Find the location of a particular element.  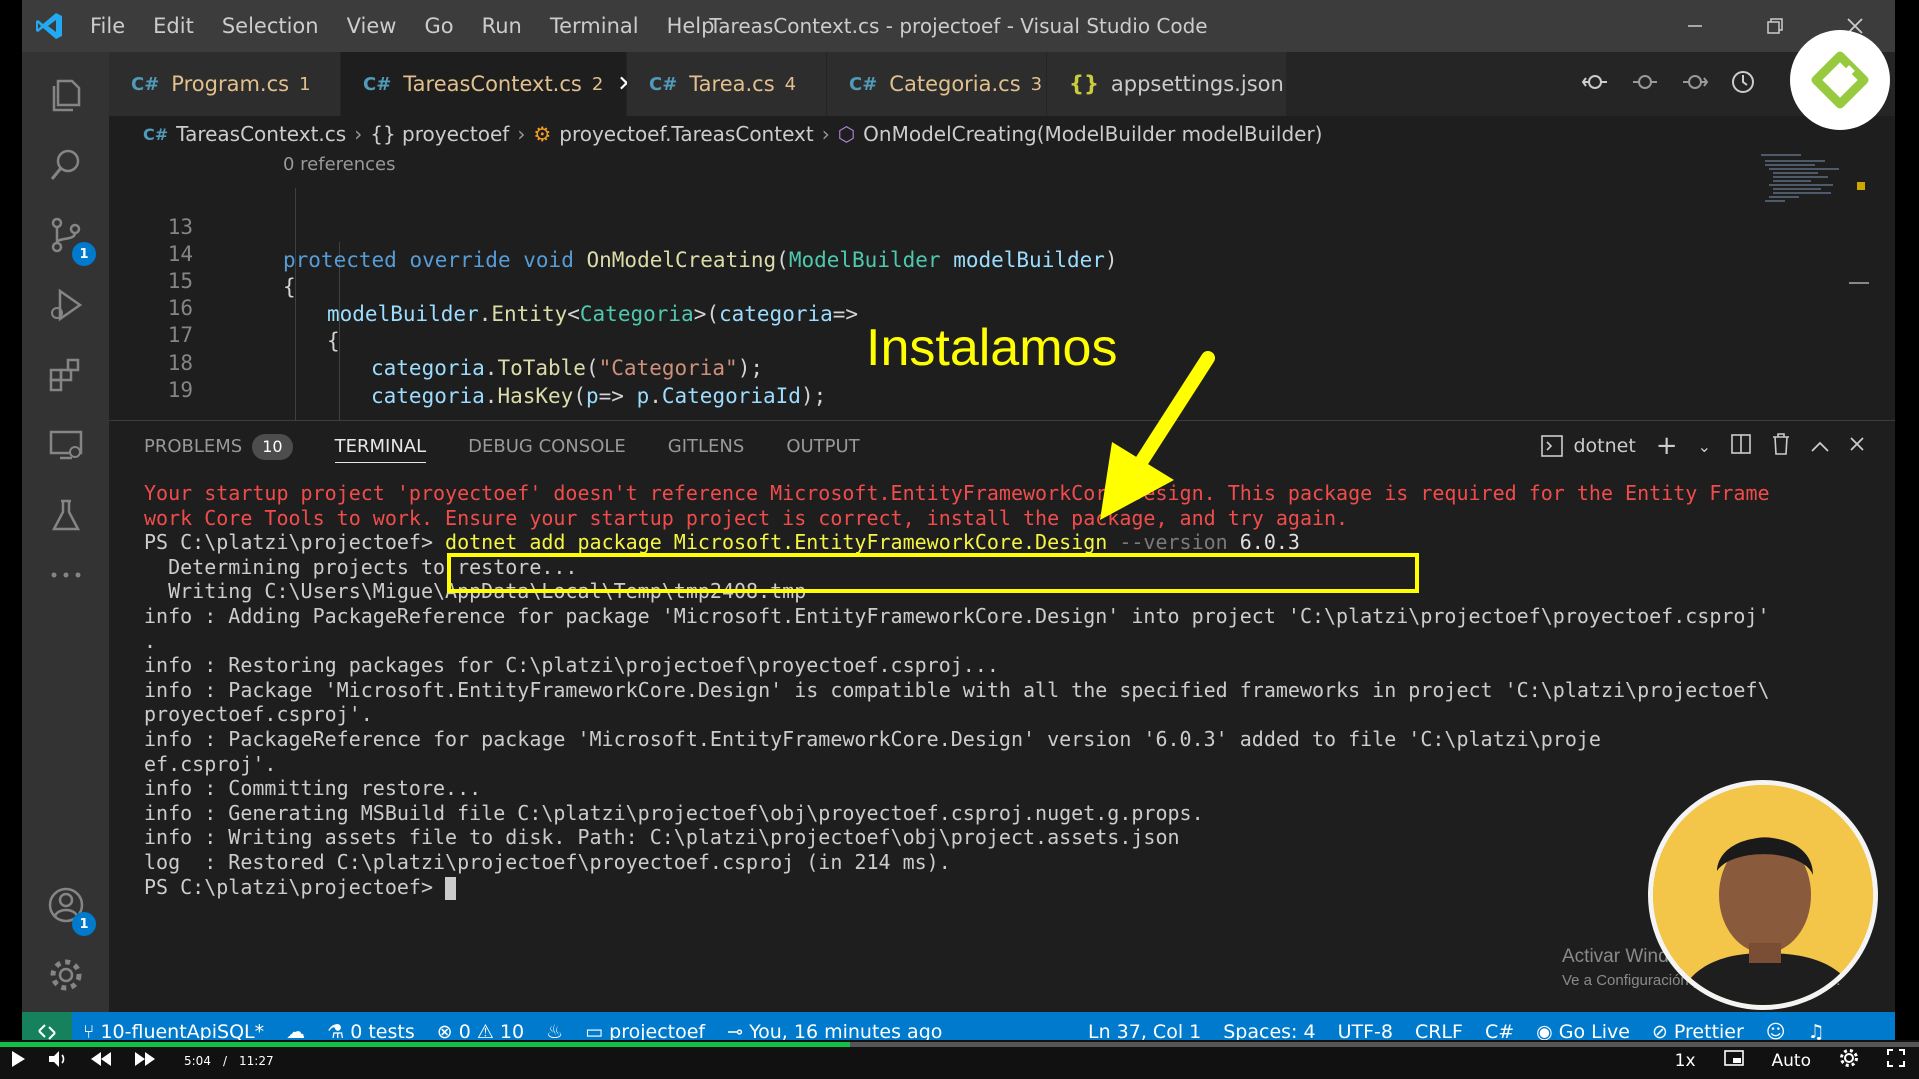

split-terminal-icon is located at coordinates (1741, 446).